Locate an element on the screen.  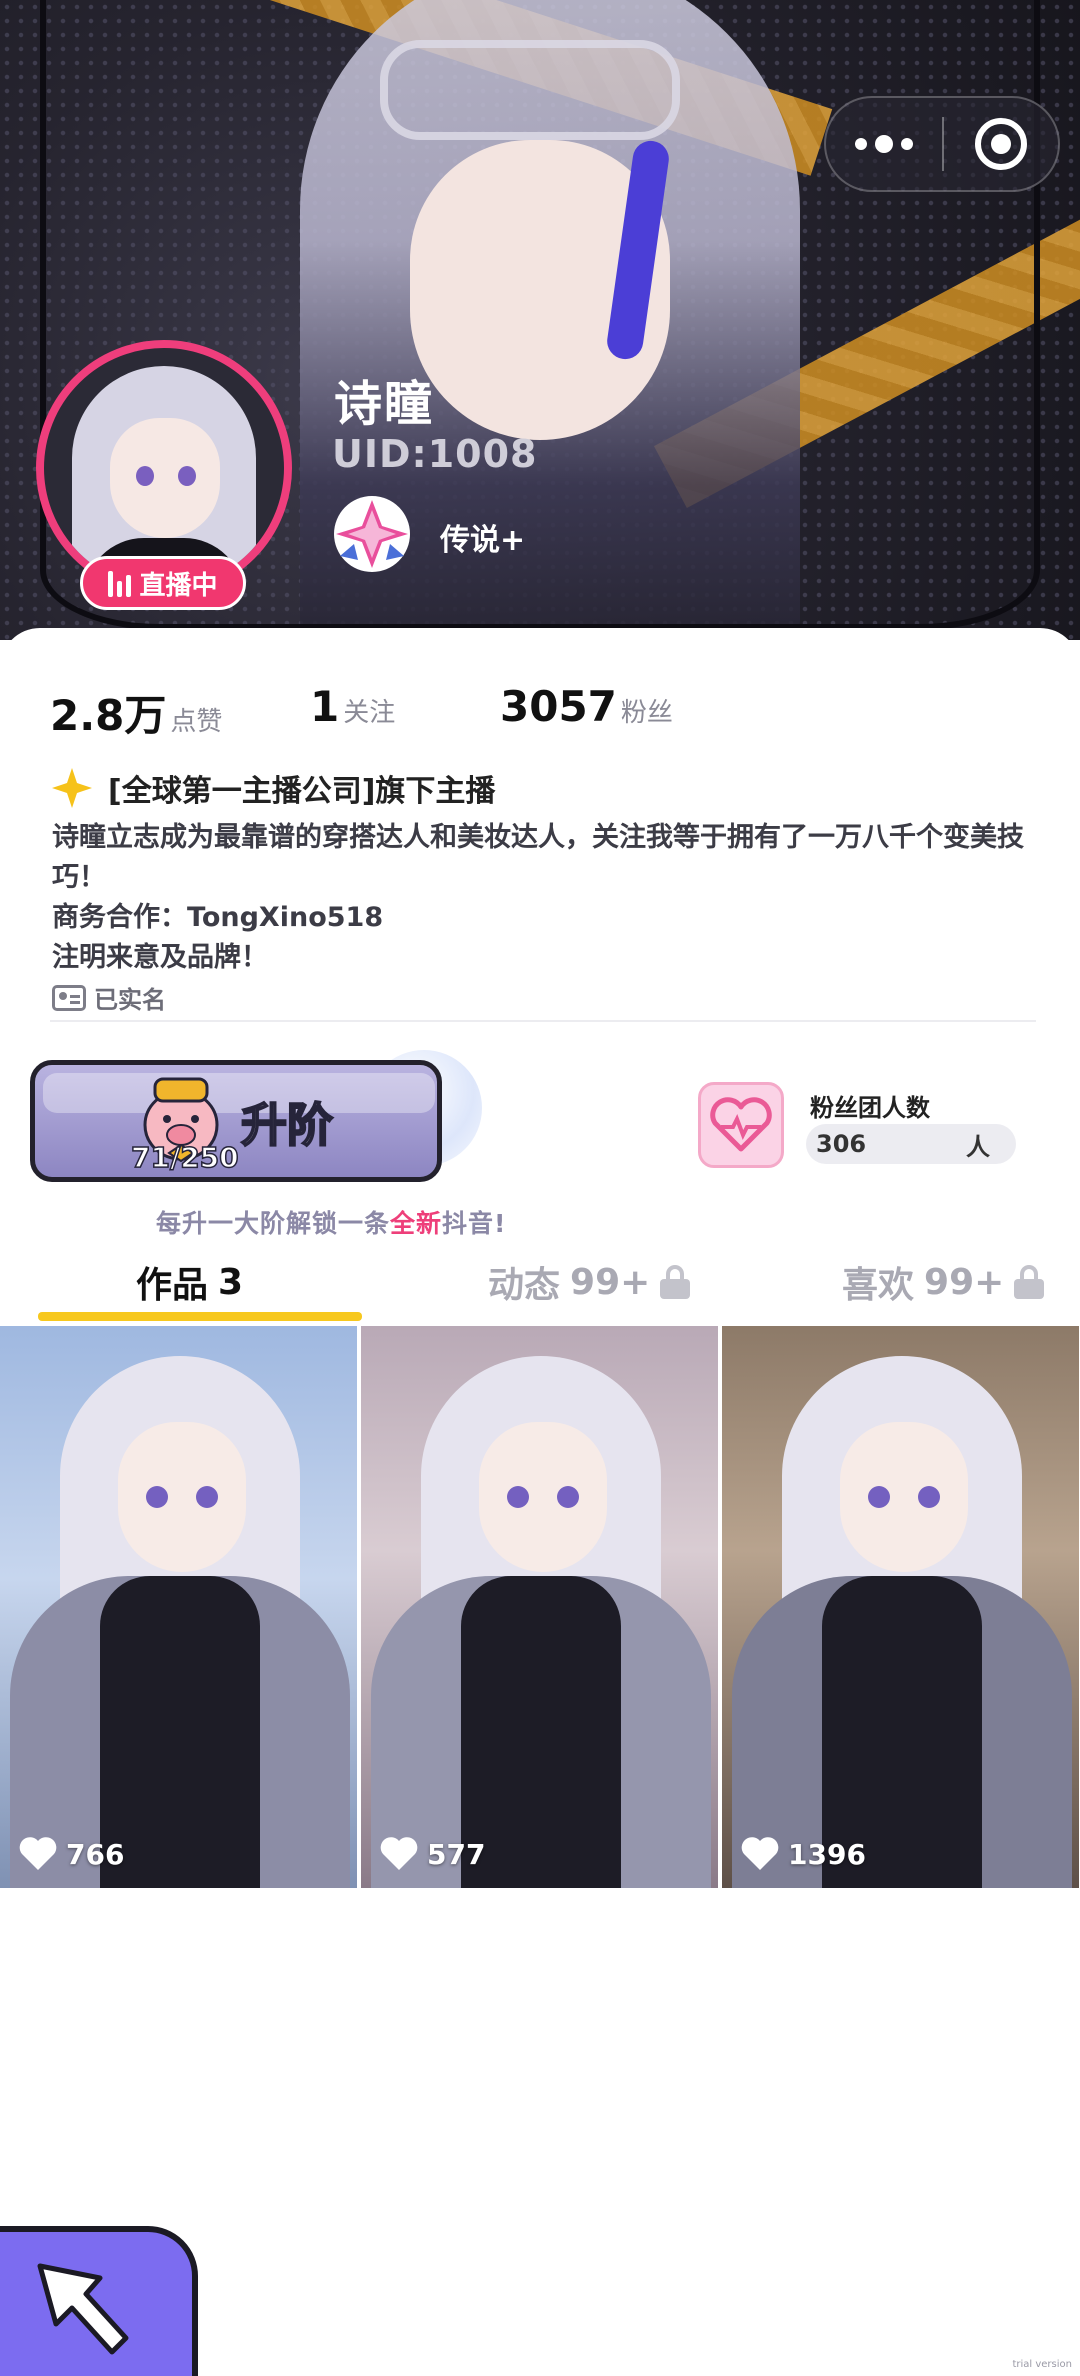
fan-club-title: 粉丝团人数 is located at coordinates (870, 1108).